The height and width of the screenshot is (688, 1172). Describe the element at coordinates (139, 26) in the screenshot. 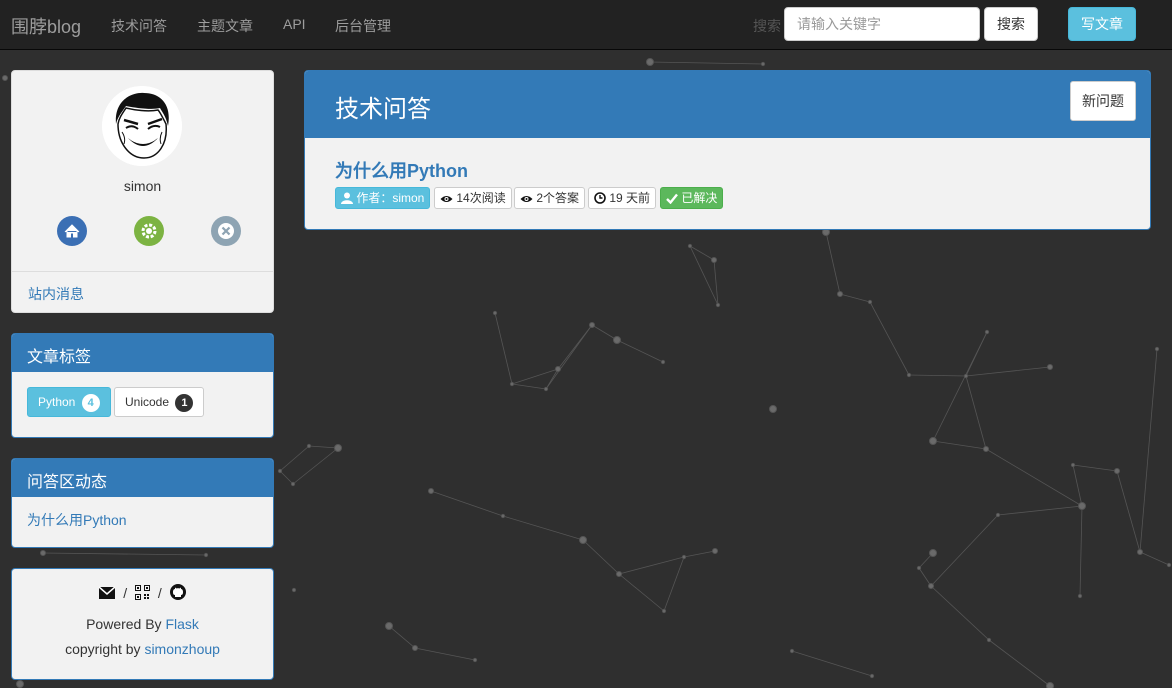

I see `nav-link-qa: 技术问答` at that location.